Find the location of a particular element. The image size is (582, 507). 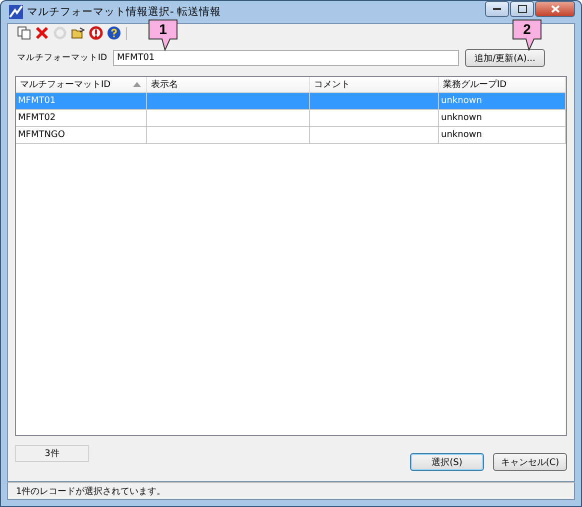

delete-icon is located at coordinates (41, 33).